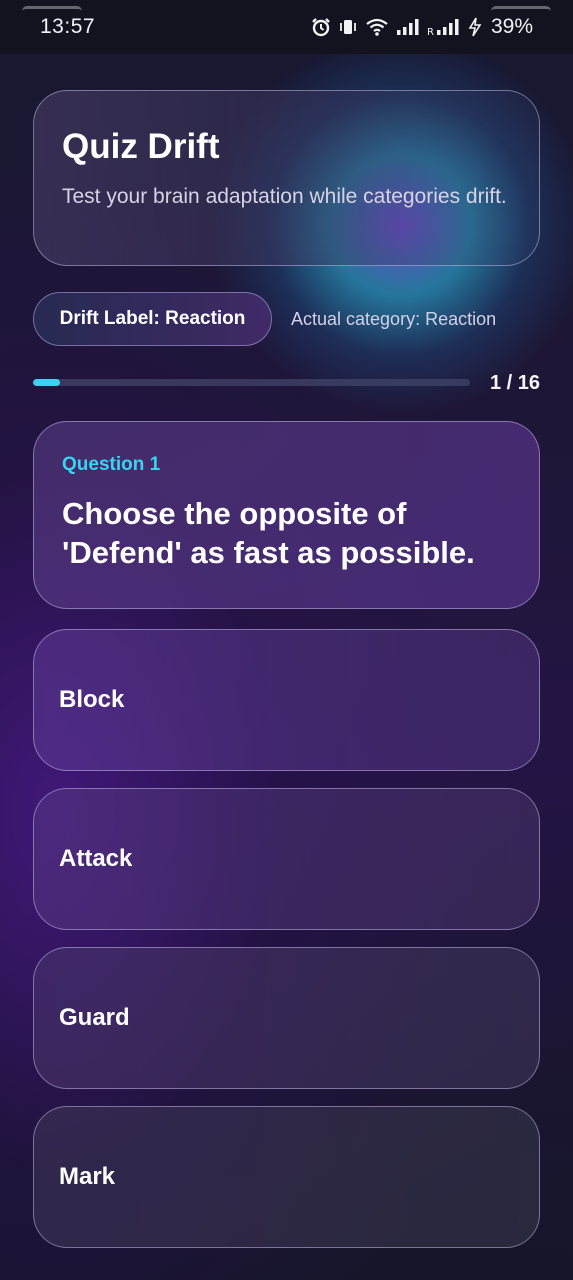  I want to click on signal-icon, so click(408, 27).